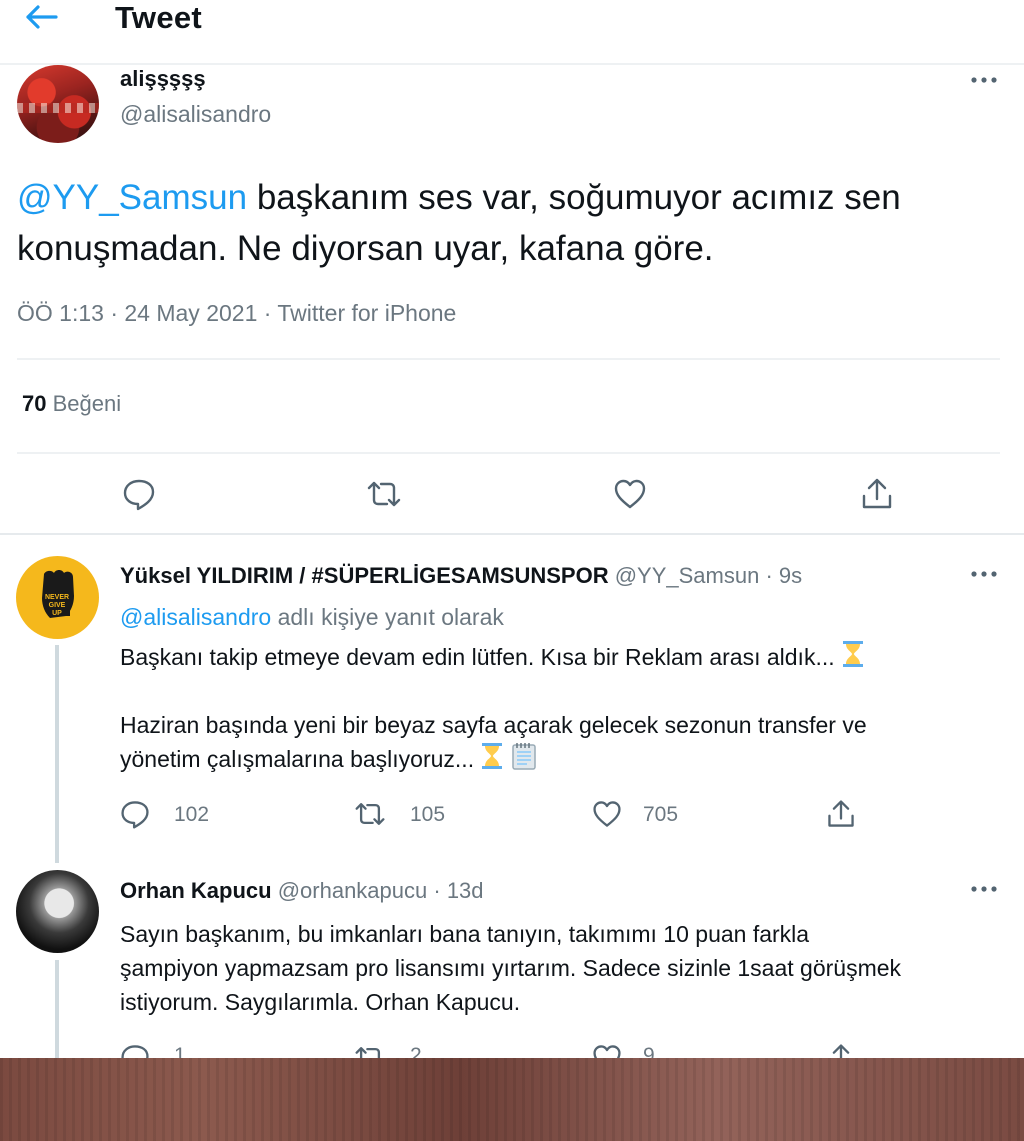 The width and height of the screenshot is (1024, 1141). What do you see at coordinates (42, 18) in the screenshot?
I see `back-arrow-icon` at bounding box center [42, 18].